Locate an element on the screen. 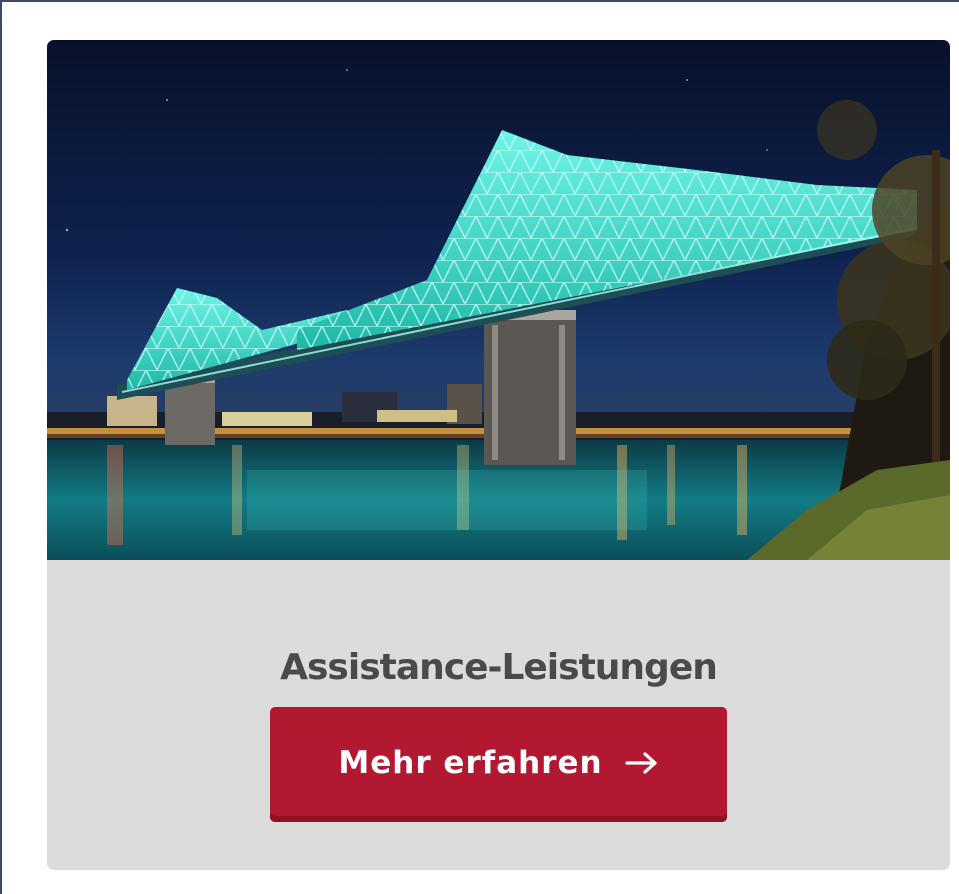 The height and width of the screenshot is (894, 959). card-title: Assistance-Leistungen is located at coordinates (499, 667).